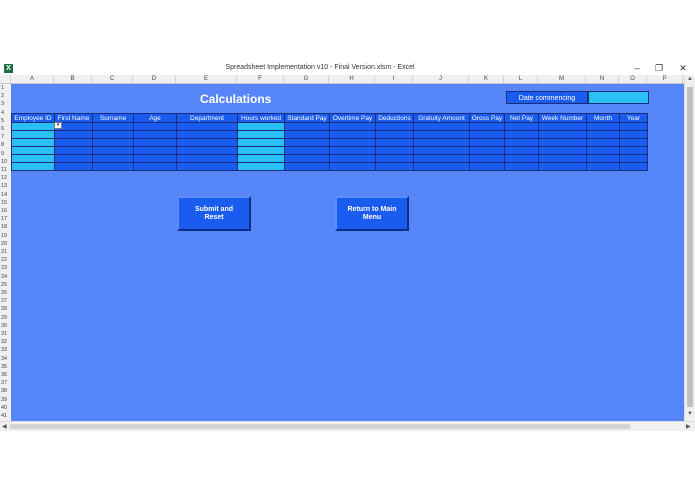 The image size is (695, 494). What do you see at coordinates (690, 79) in the screenshot?
I see `scroll-up-icon: ▲` at bounding box center [690, 79].